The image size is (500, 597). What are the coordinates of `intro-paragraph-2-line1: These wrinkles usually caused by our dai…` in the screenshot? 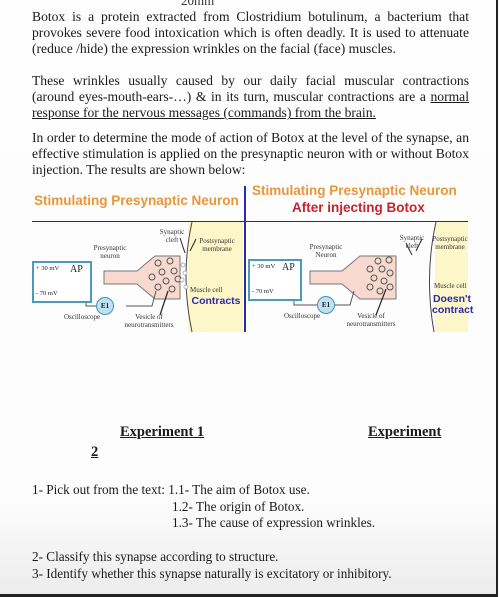 It's located at (250, 89).